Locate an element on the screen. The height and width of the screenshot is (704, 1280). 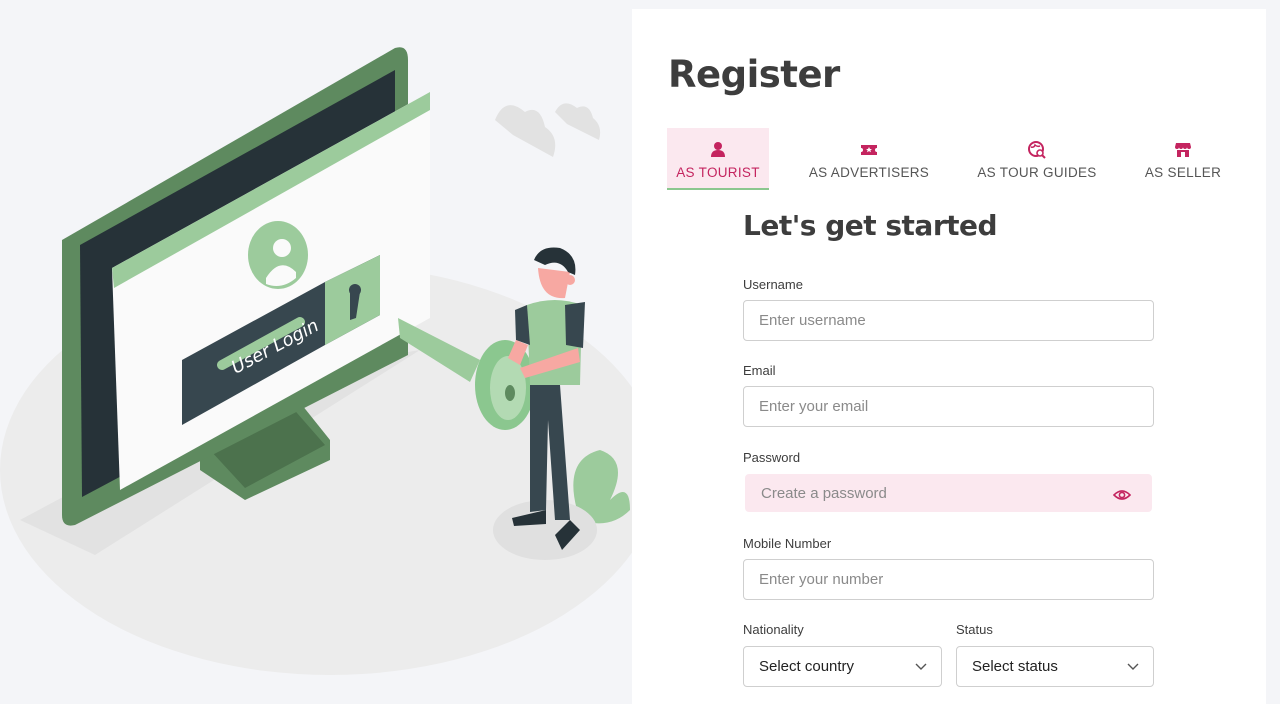
mobile-placeholder: Enter your number is located at coordinates (821, 579).